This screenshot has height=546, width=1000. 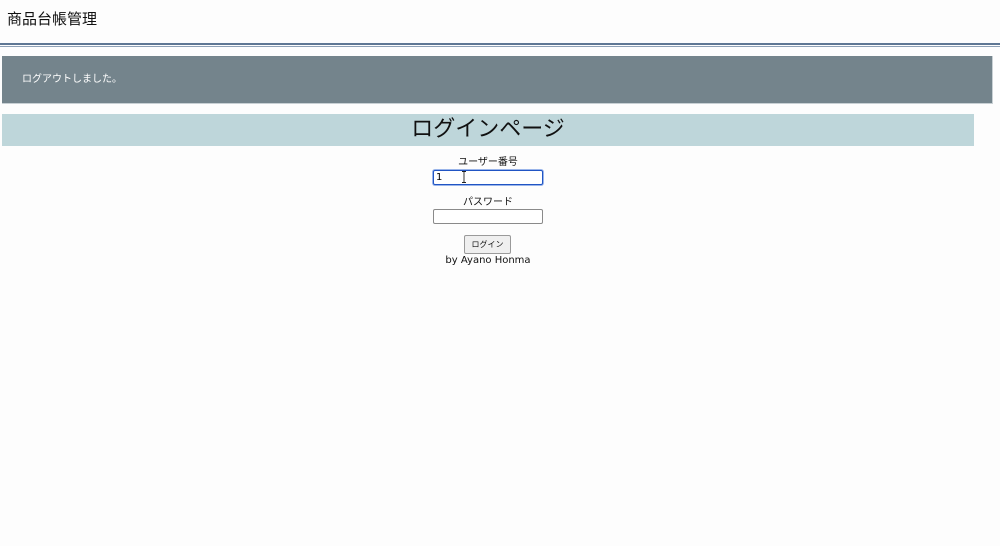 I want to click on login-button: ログイン, so click(x=487, y=244).